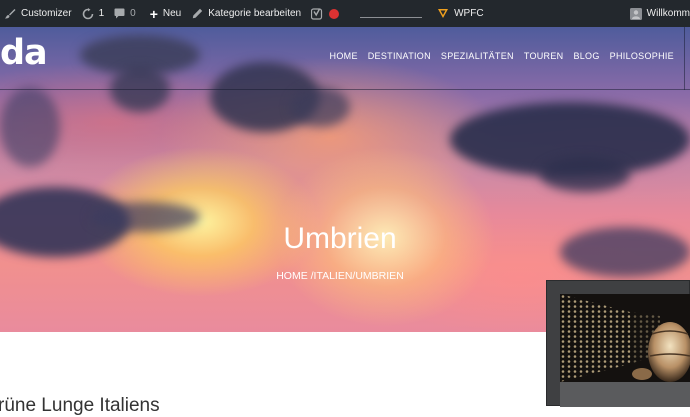 The width and height of the screenshot is (690, 417). I want to click on preview-caption-bar, so click(625, 394).